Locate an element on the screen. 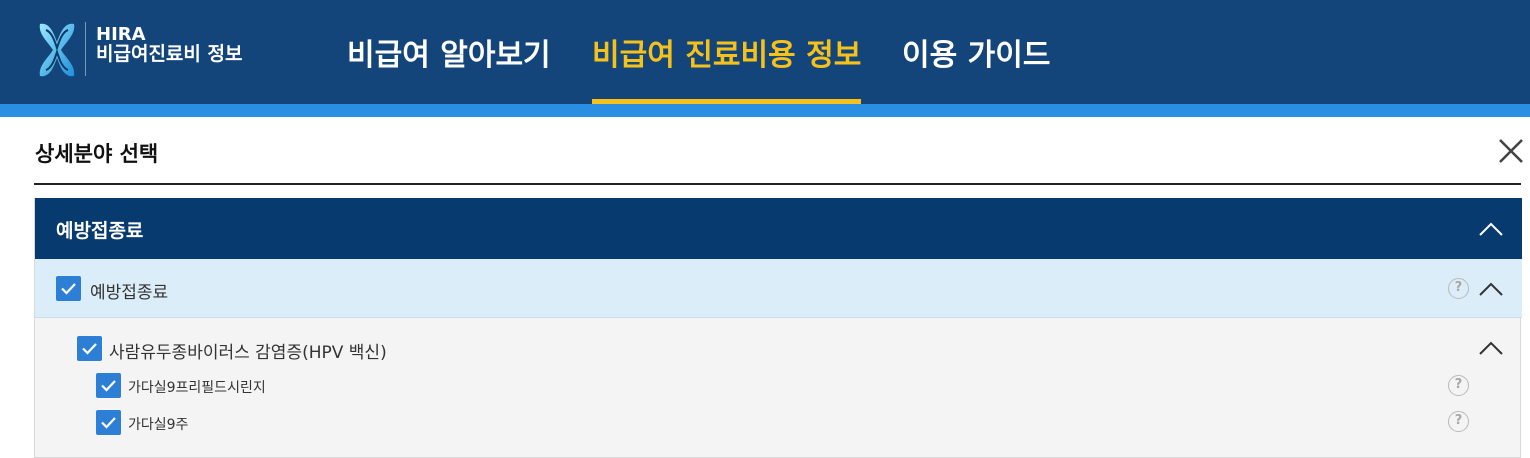 This screenshot has width=1530, height=458. category-title: 예방접종료 is located at coordinates (100, 231).